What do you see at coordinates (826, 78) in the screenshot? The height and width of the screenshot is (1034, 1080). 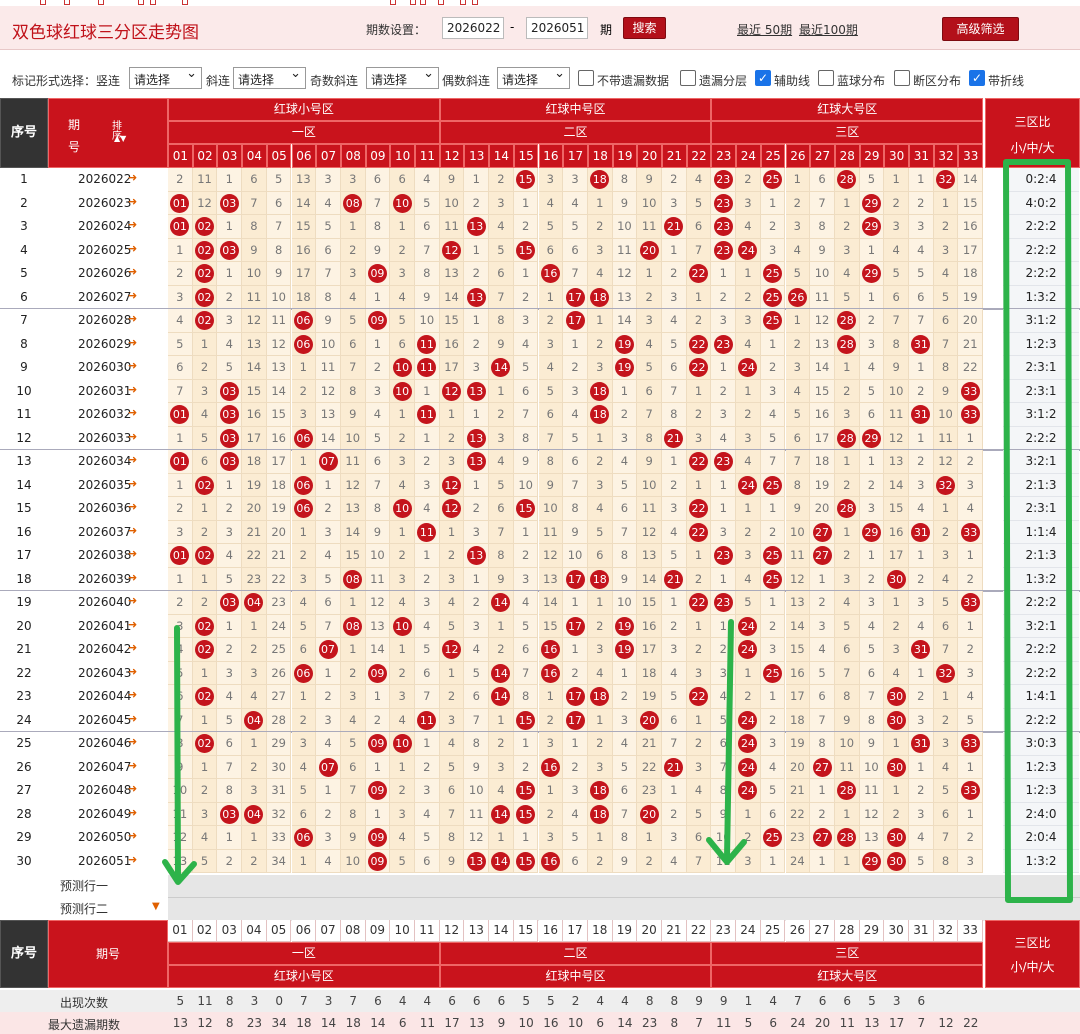 I see `blue-dist-checkbox` at bounding box center [826, 78].